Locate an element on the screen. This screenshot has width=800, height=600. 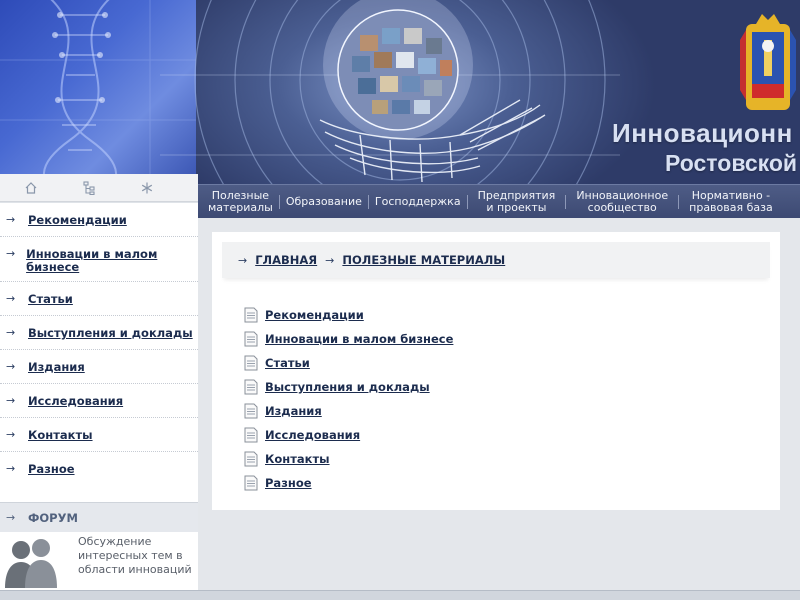
sidebar-item-misc: → Разное is located at coordinates (99, 469).